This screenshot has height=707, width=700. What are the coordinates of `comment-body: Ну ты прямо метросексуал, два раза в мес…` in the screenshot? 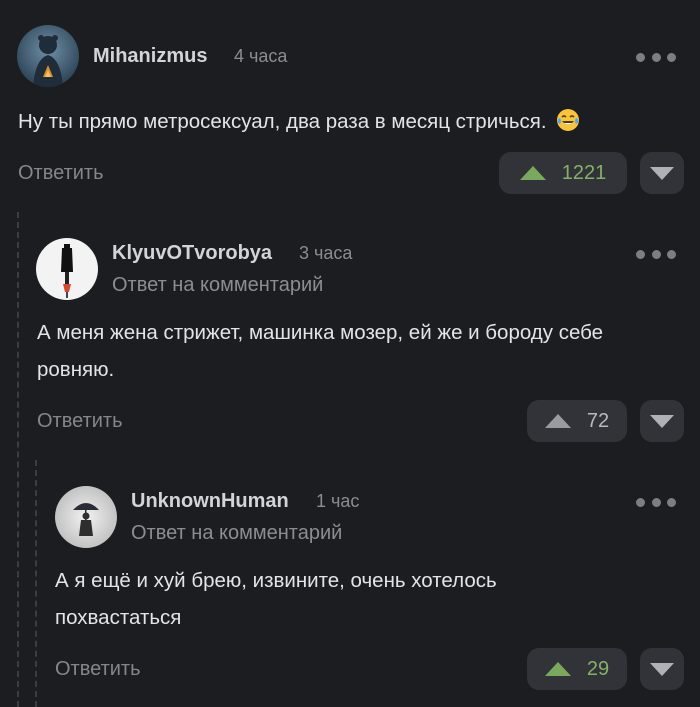 It's located at (282, 121).